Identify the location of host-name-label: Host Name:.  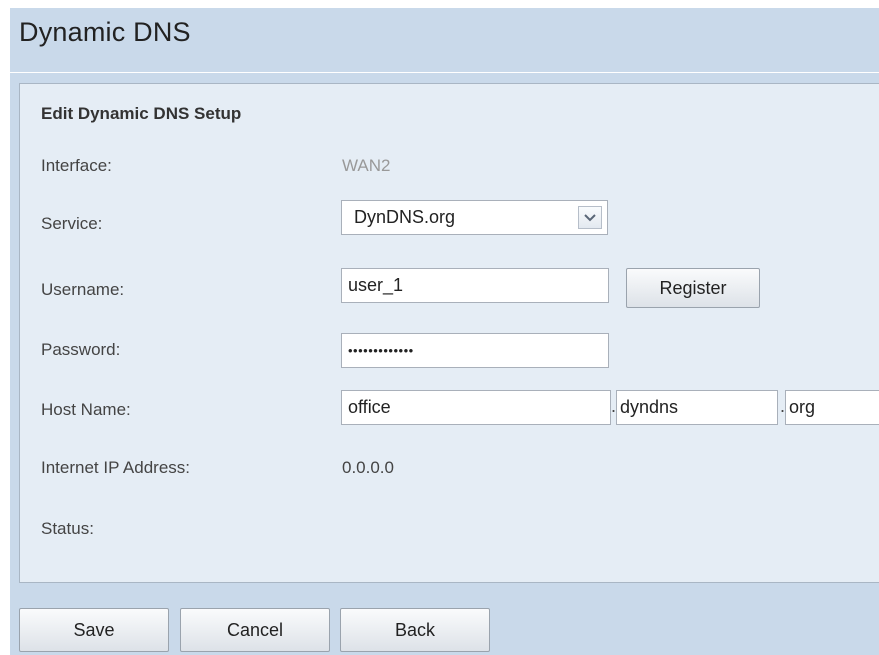
(86, 409).